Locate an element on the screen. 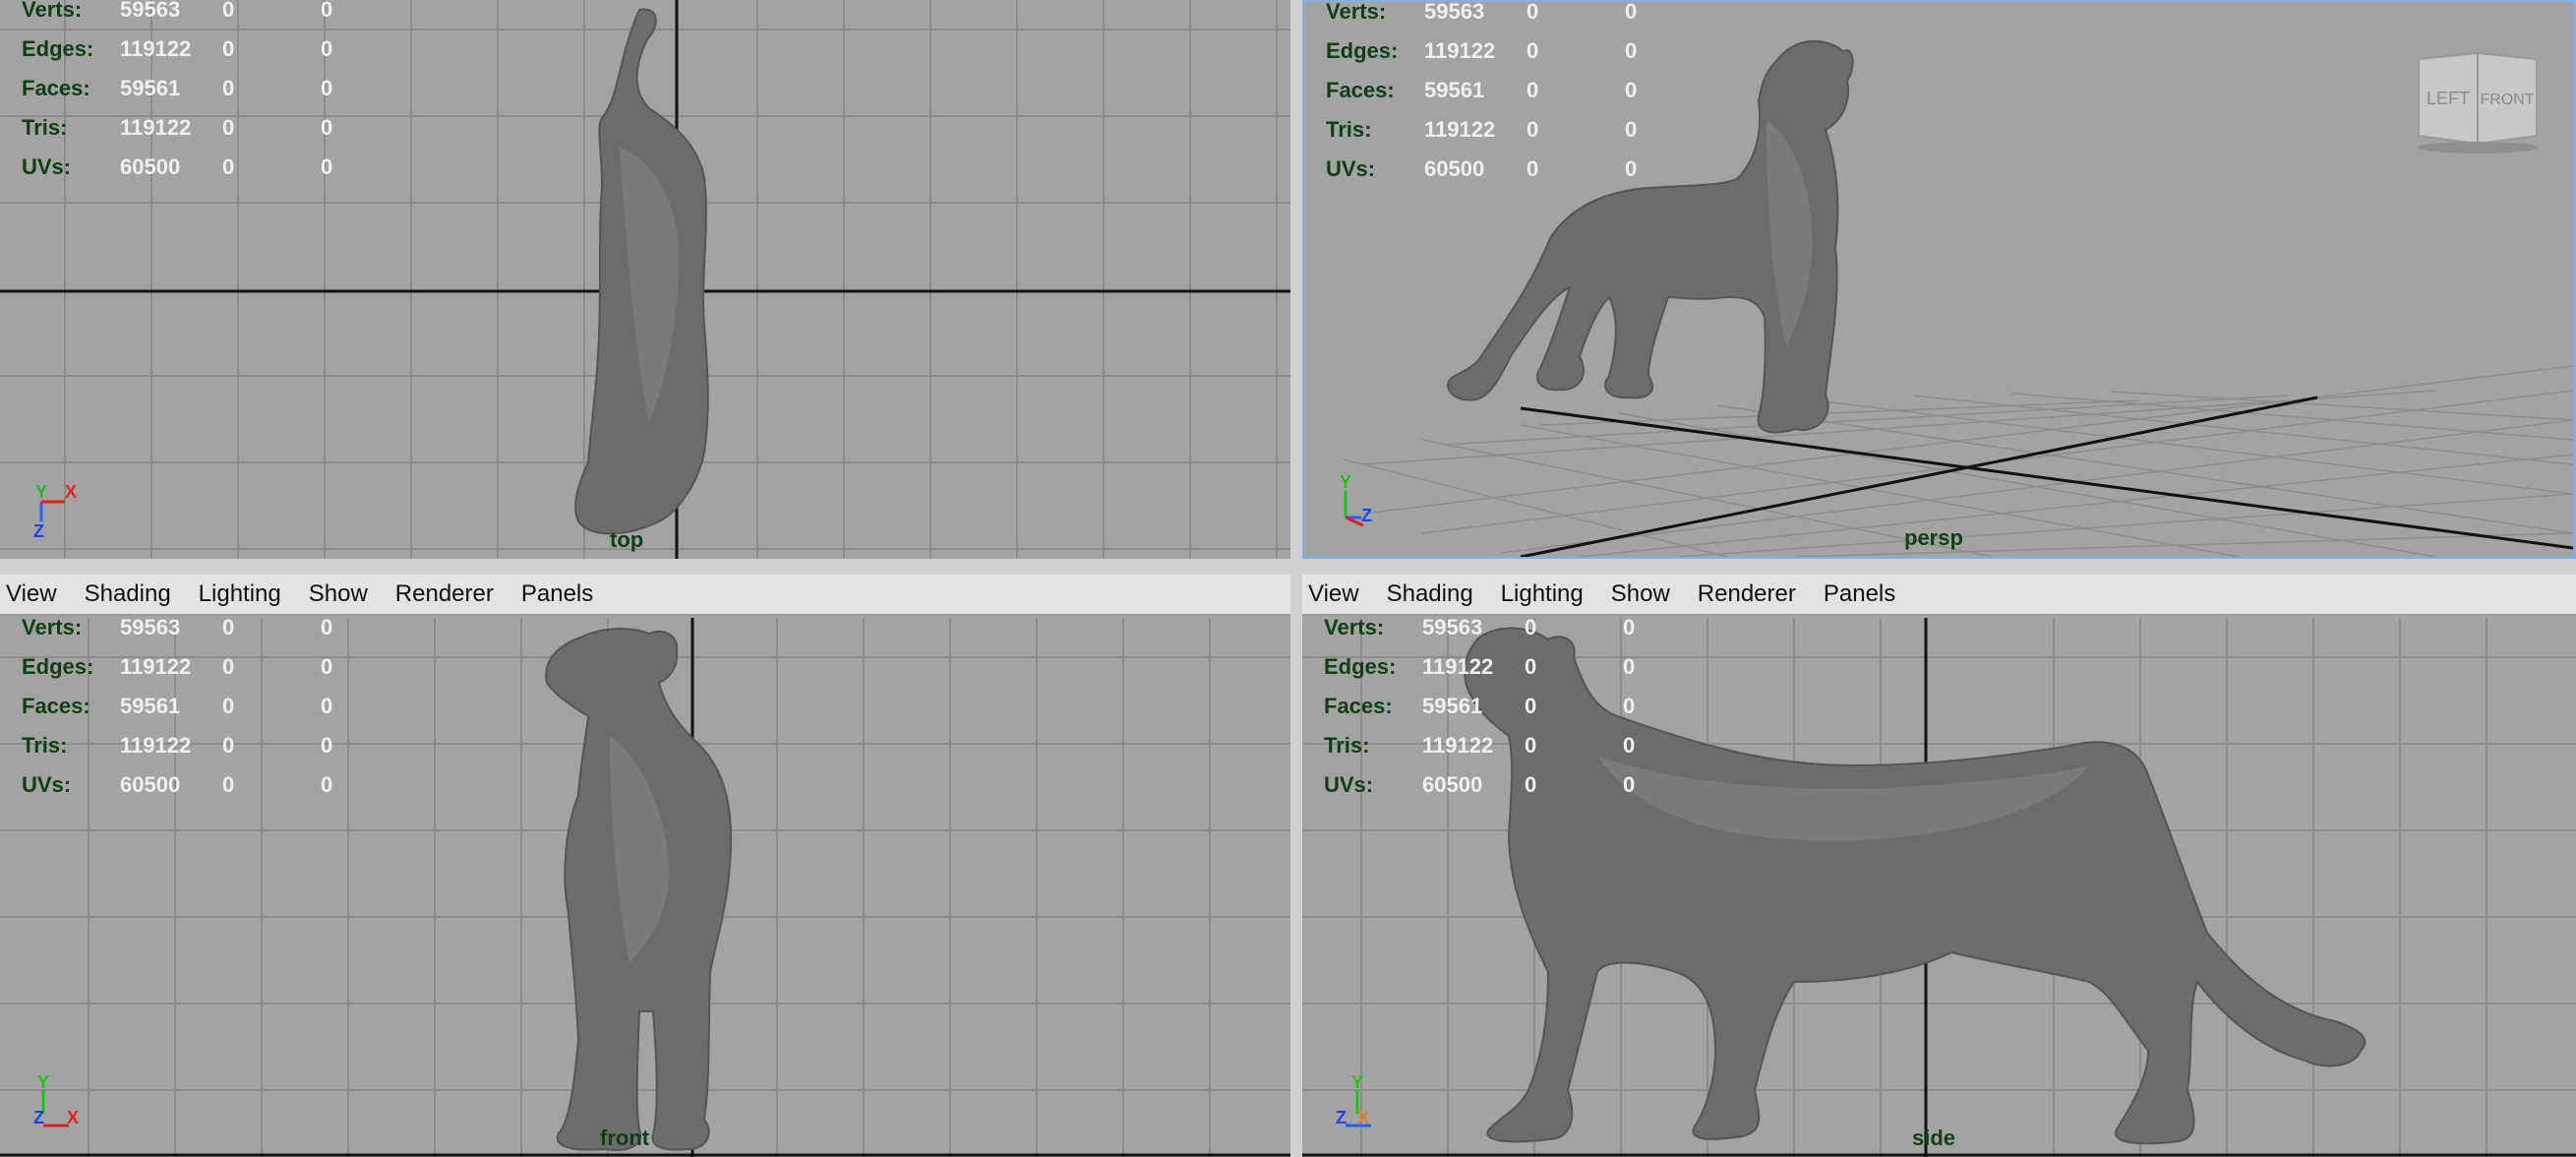  viewport-label-persp: persp is located at coordinates (1933, 537).